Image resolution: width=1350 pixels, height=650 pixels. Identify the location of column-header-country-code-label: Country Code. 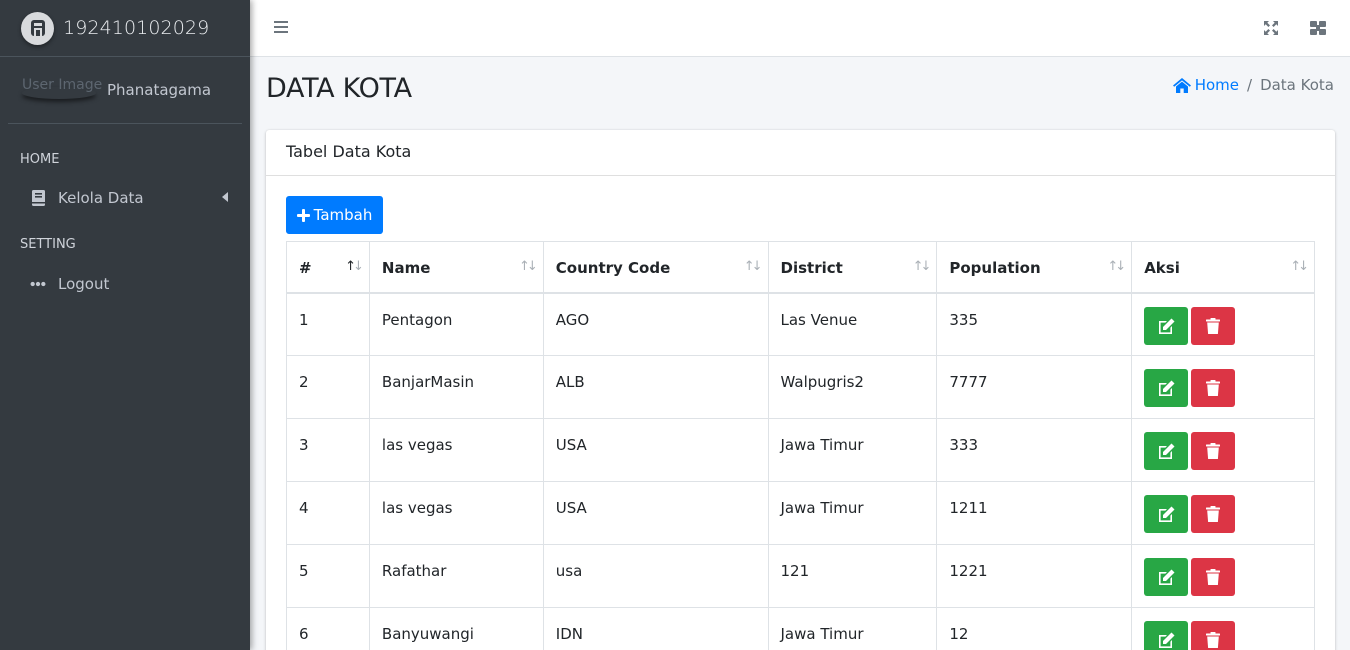
(613, 268).